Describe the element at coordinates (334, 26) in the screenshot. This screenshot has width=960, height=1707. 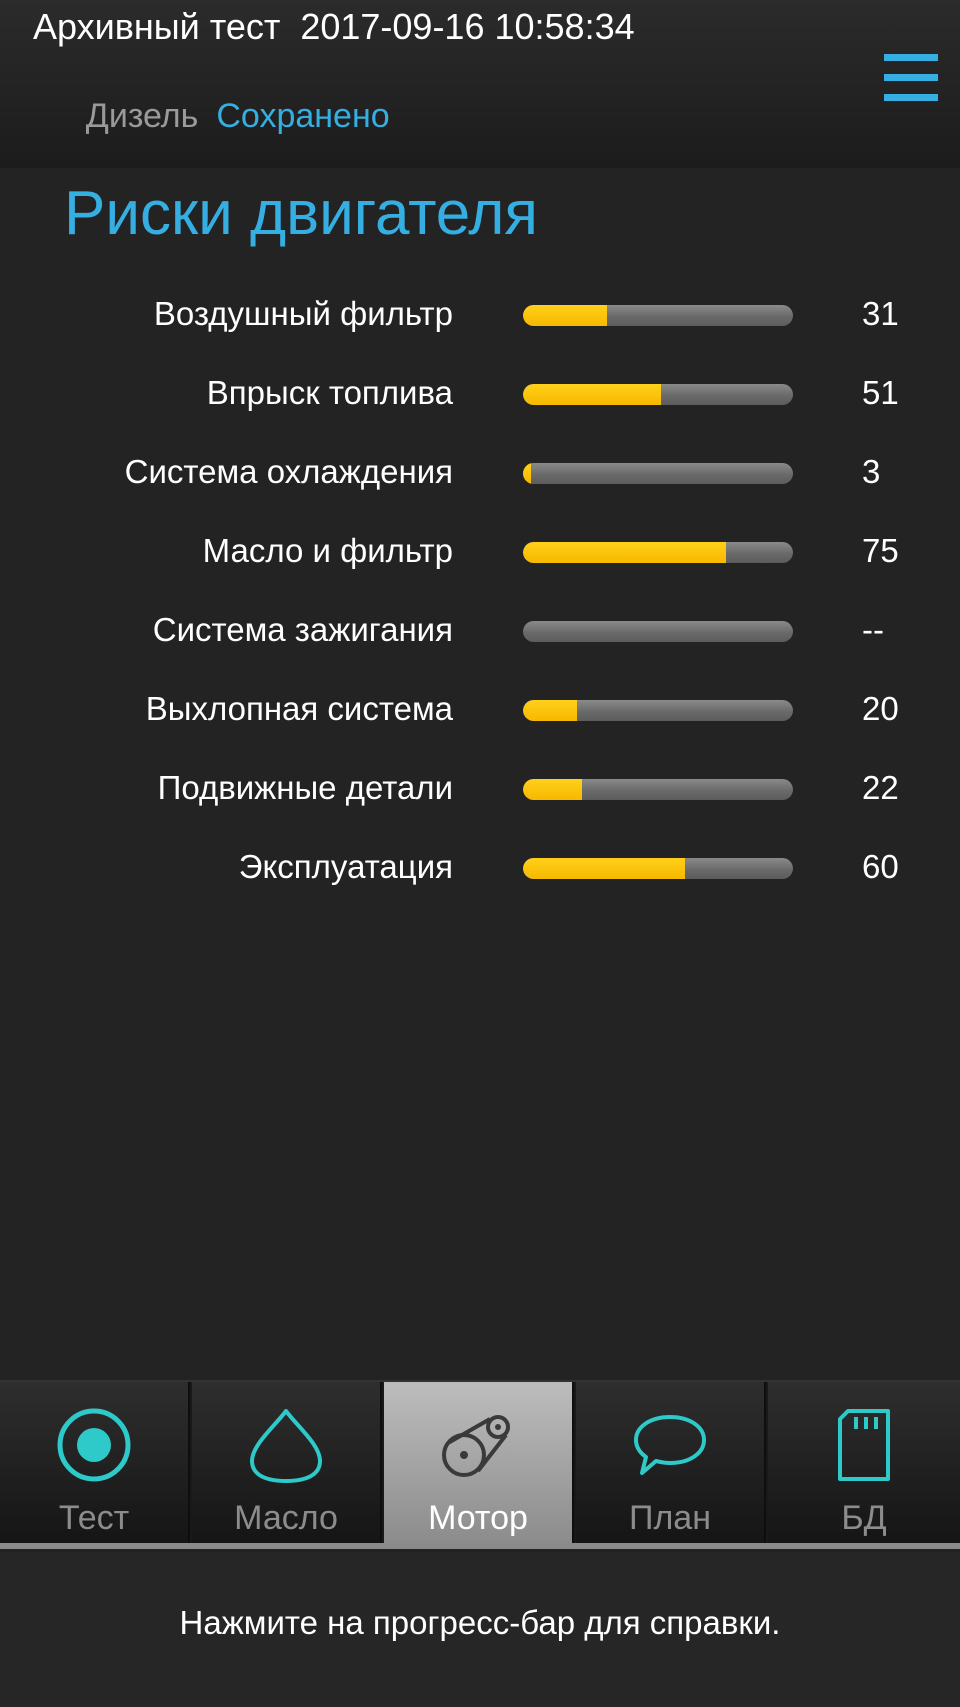
I see `test-title: Архивный тест 2017-09-16 10:58:34` at that location.